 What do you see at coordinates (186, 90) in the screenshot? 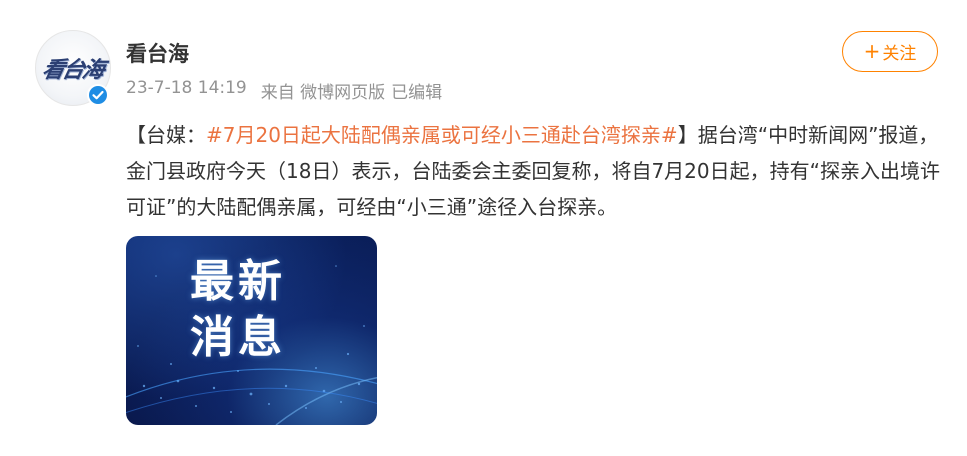
I see `post-time: 23-7-18 14:19` at bounding box center [186, 90].